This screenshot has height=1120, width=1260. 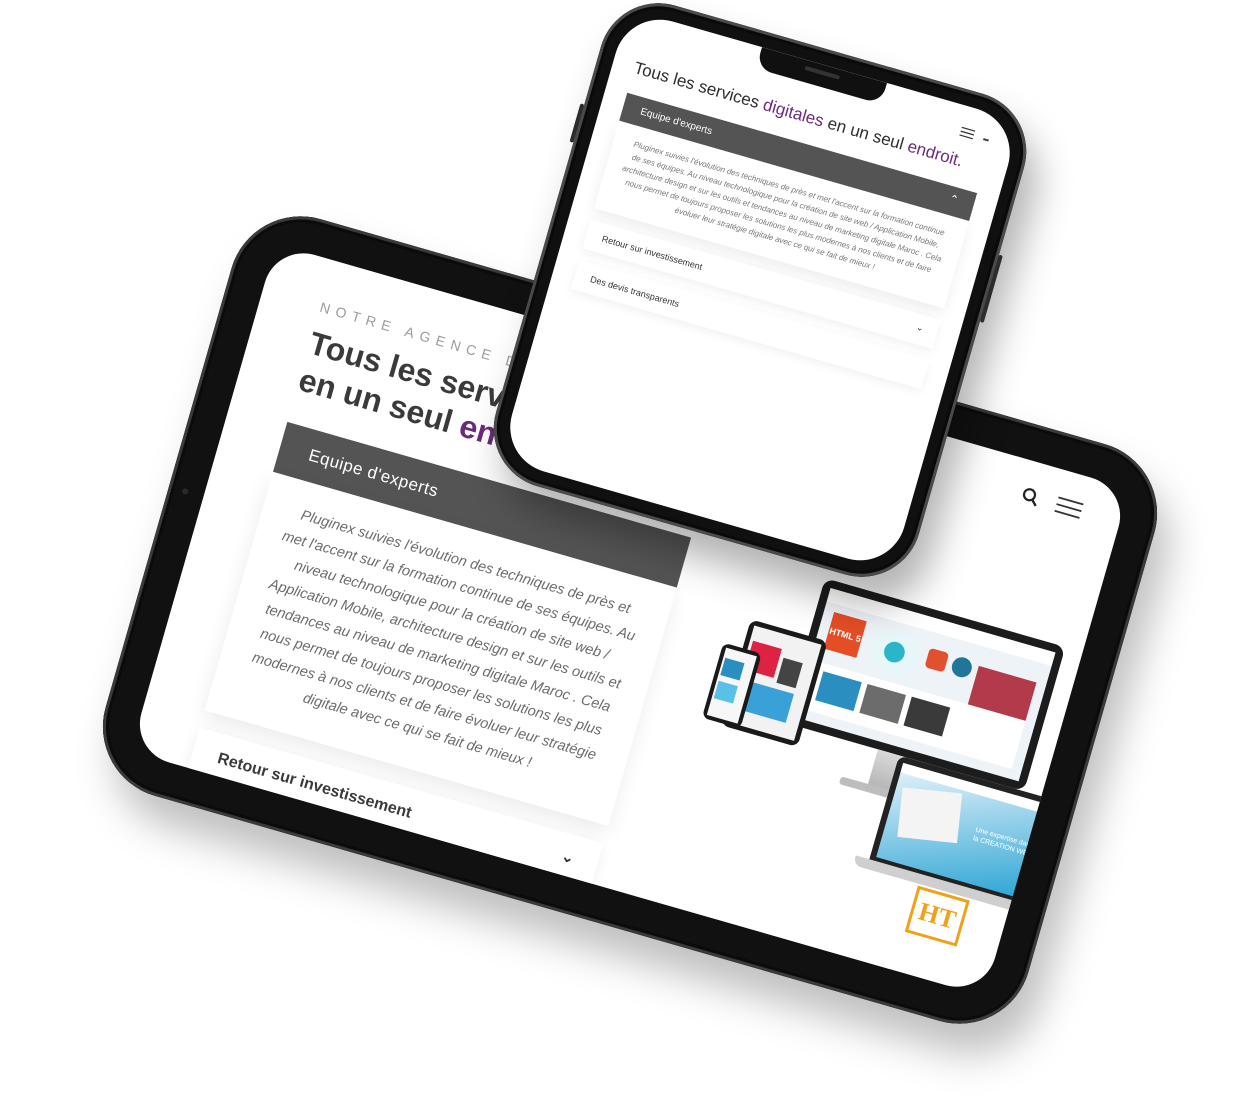 What do you see at coordinates (1051, 502) in the screenshot?
I see `tablet-header-icons` at bounding box center [1051, 502].